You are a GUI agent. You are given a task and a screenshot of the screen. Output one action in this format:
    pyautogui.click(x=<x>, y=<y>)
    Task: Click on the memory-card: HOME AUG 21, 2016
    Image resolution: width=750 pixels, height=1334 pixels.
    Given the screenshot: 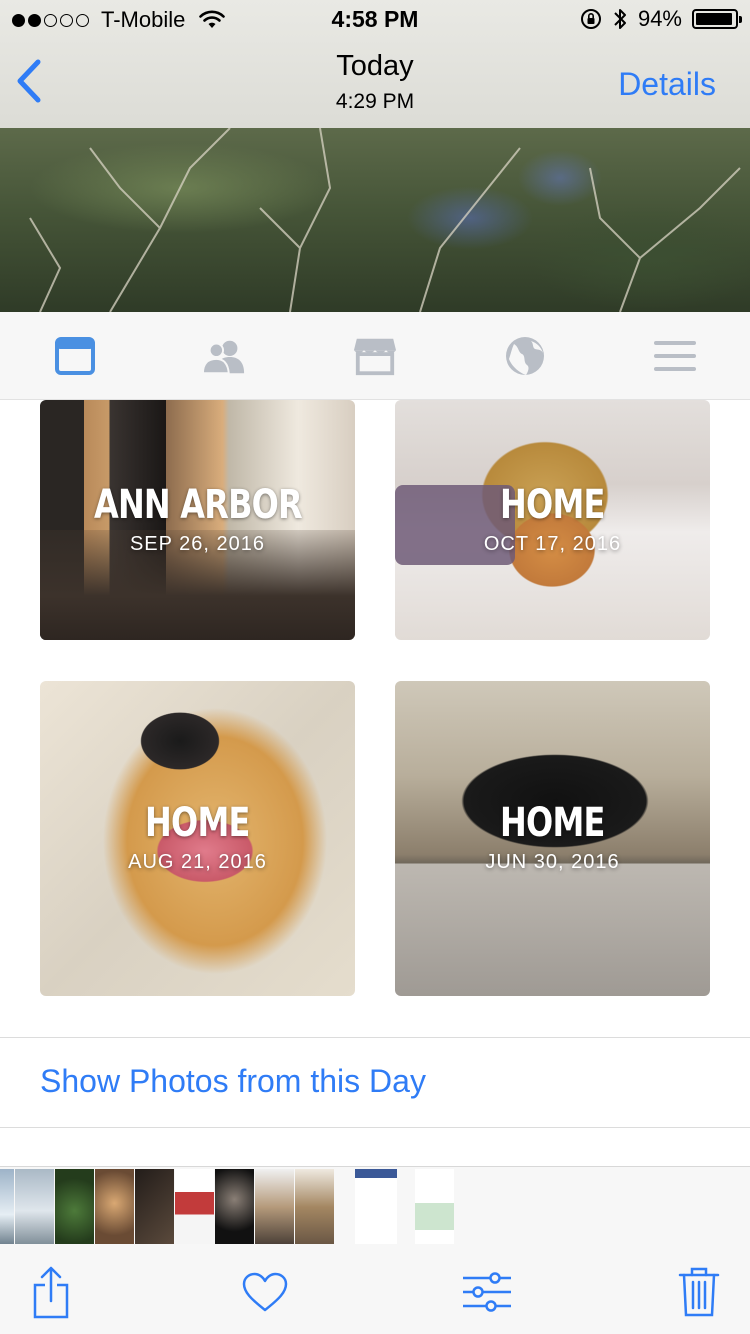 What is the action you would take?
    pyautogui.click(x=197, y=838)
    